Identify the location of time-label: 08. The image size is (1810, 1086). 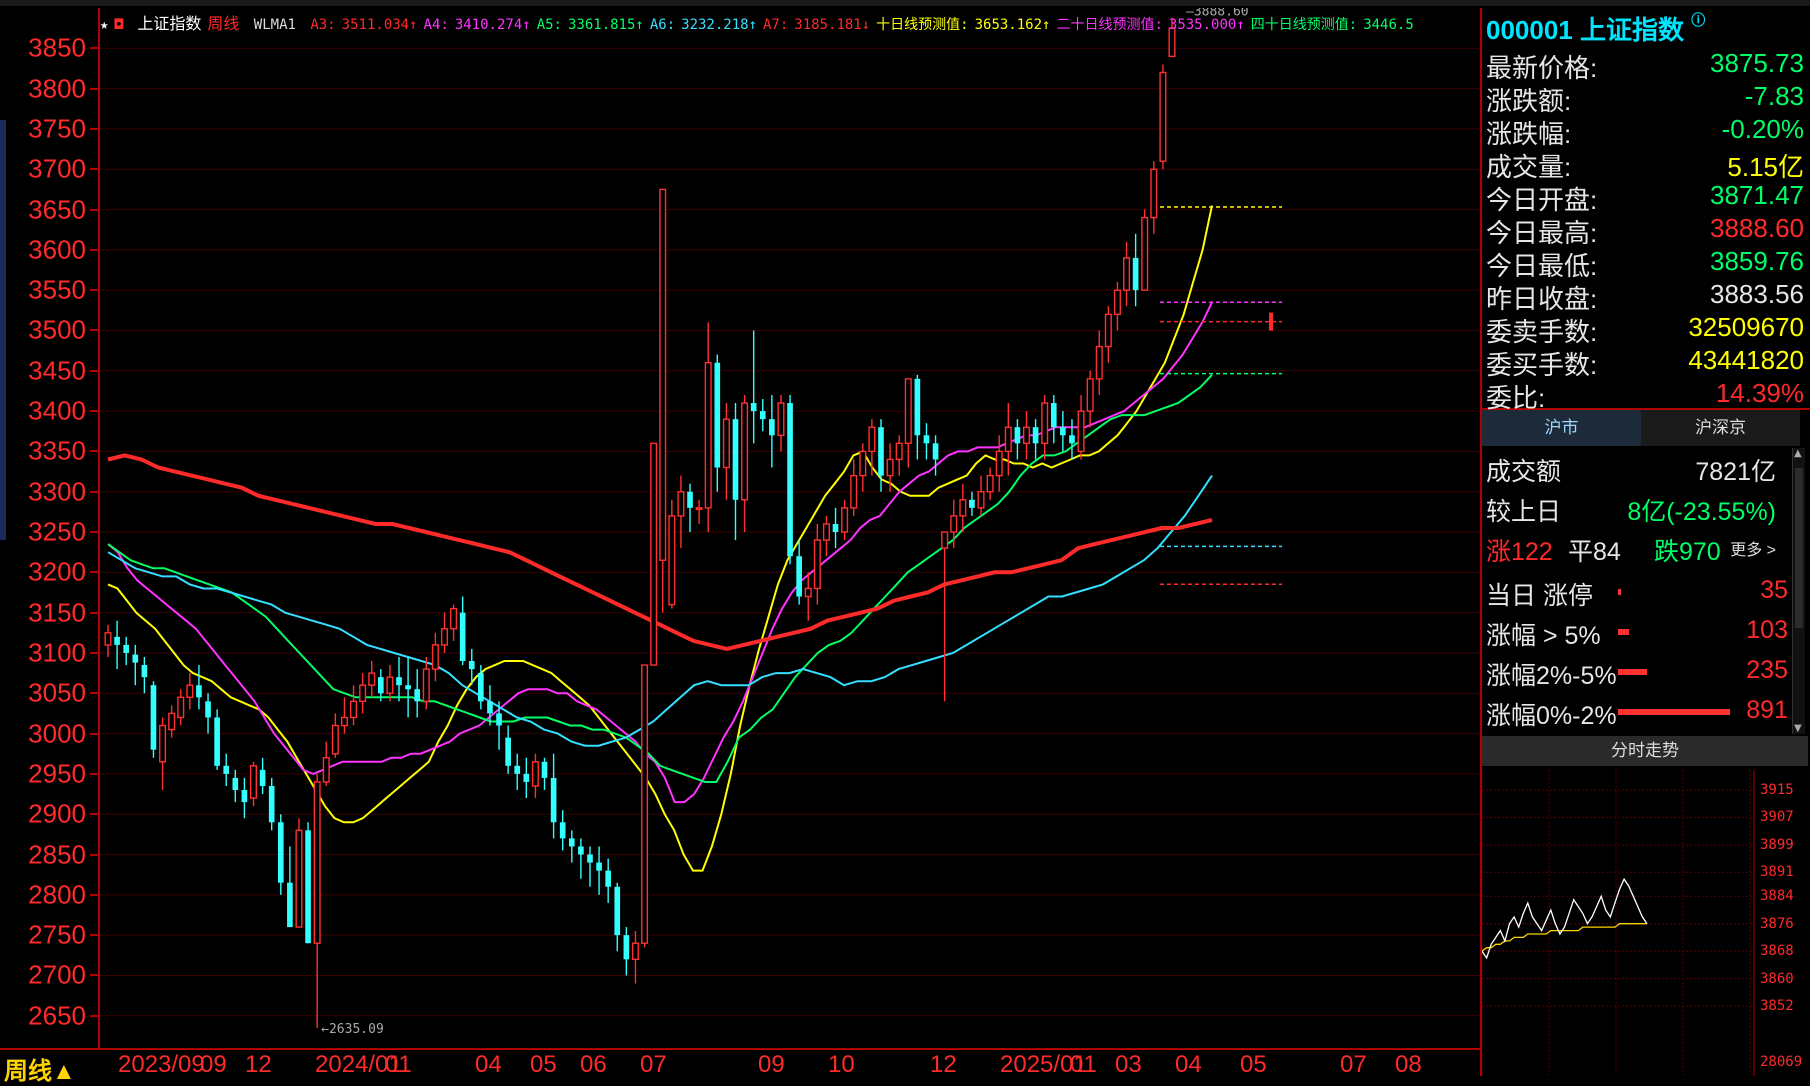
(1408, 1064).